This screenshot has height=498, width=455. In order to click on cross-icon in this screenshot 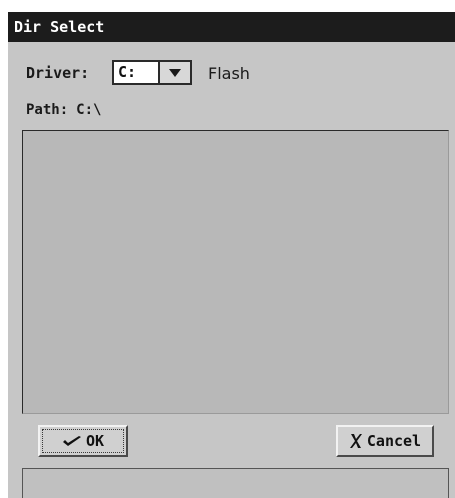, I will do `click(358, 441)`.